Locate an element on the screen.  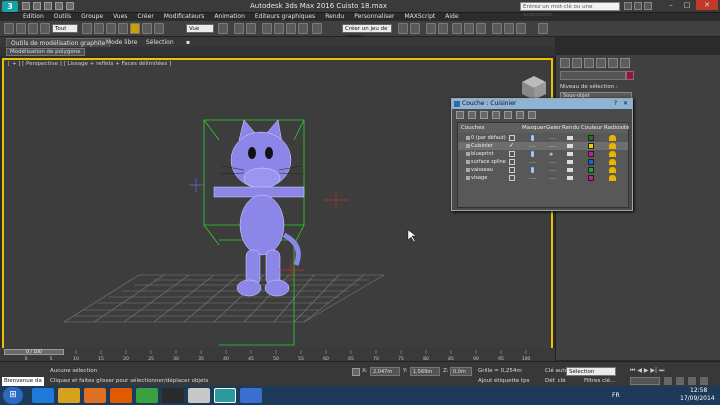
menu-item: Vues is located at coordinates (120, 16).